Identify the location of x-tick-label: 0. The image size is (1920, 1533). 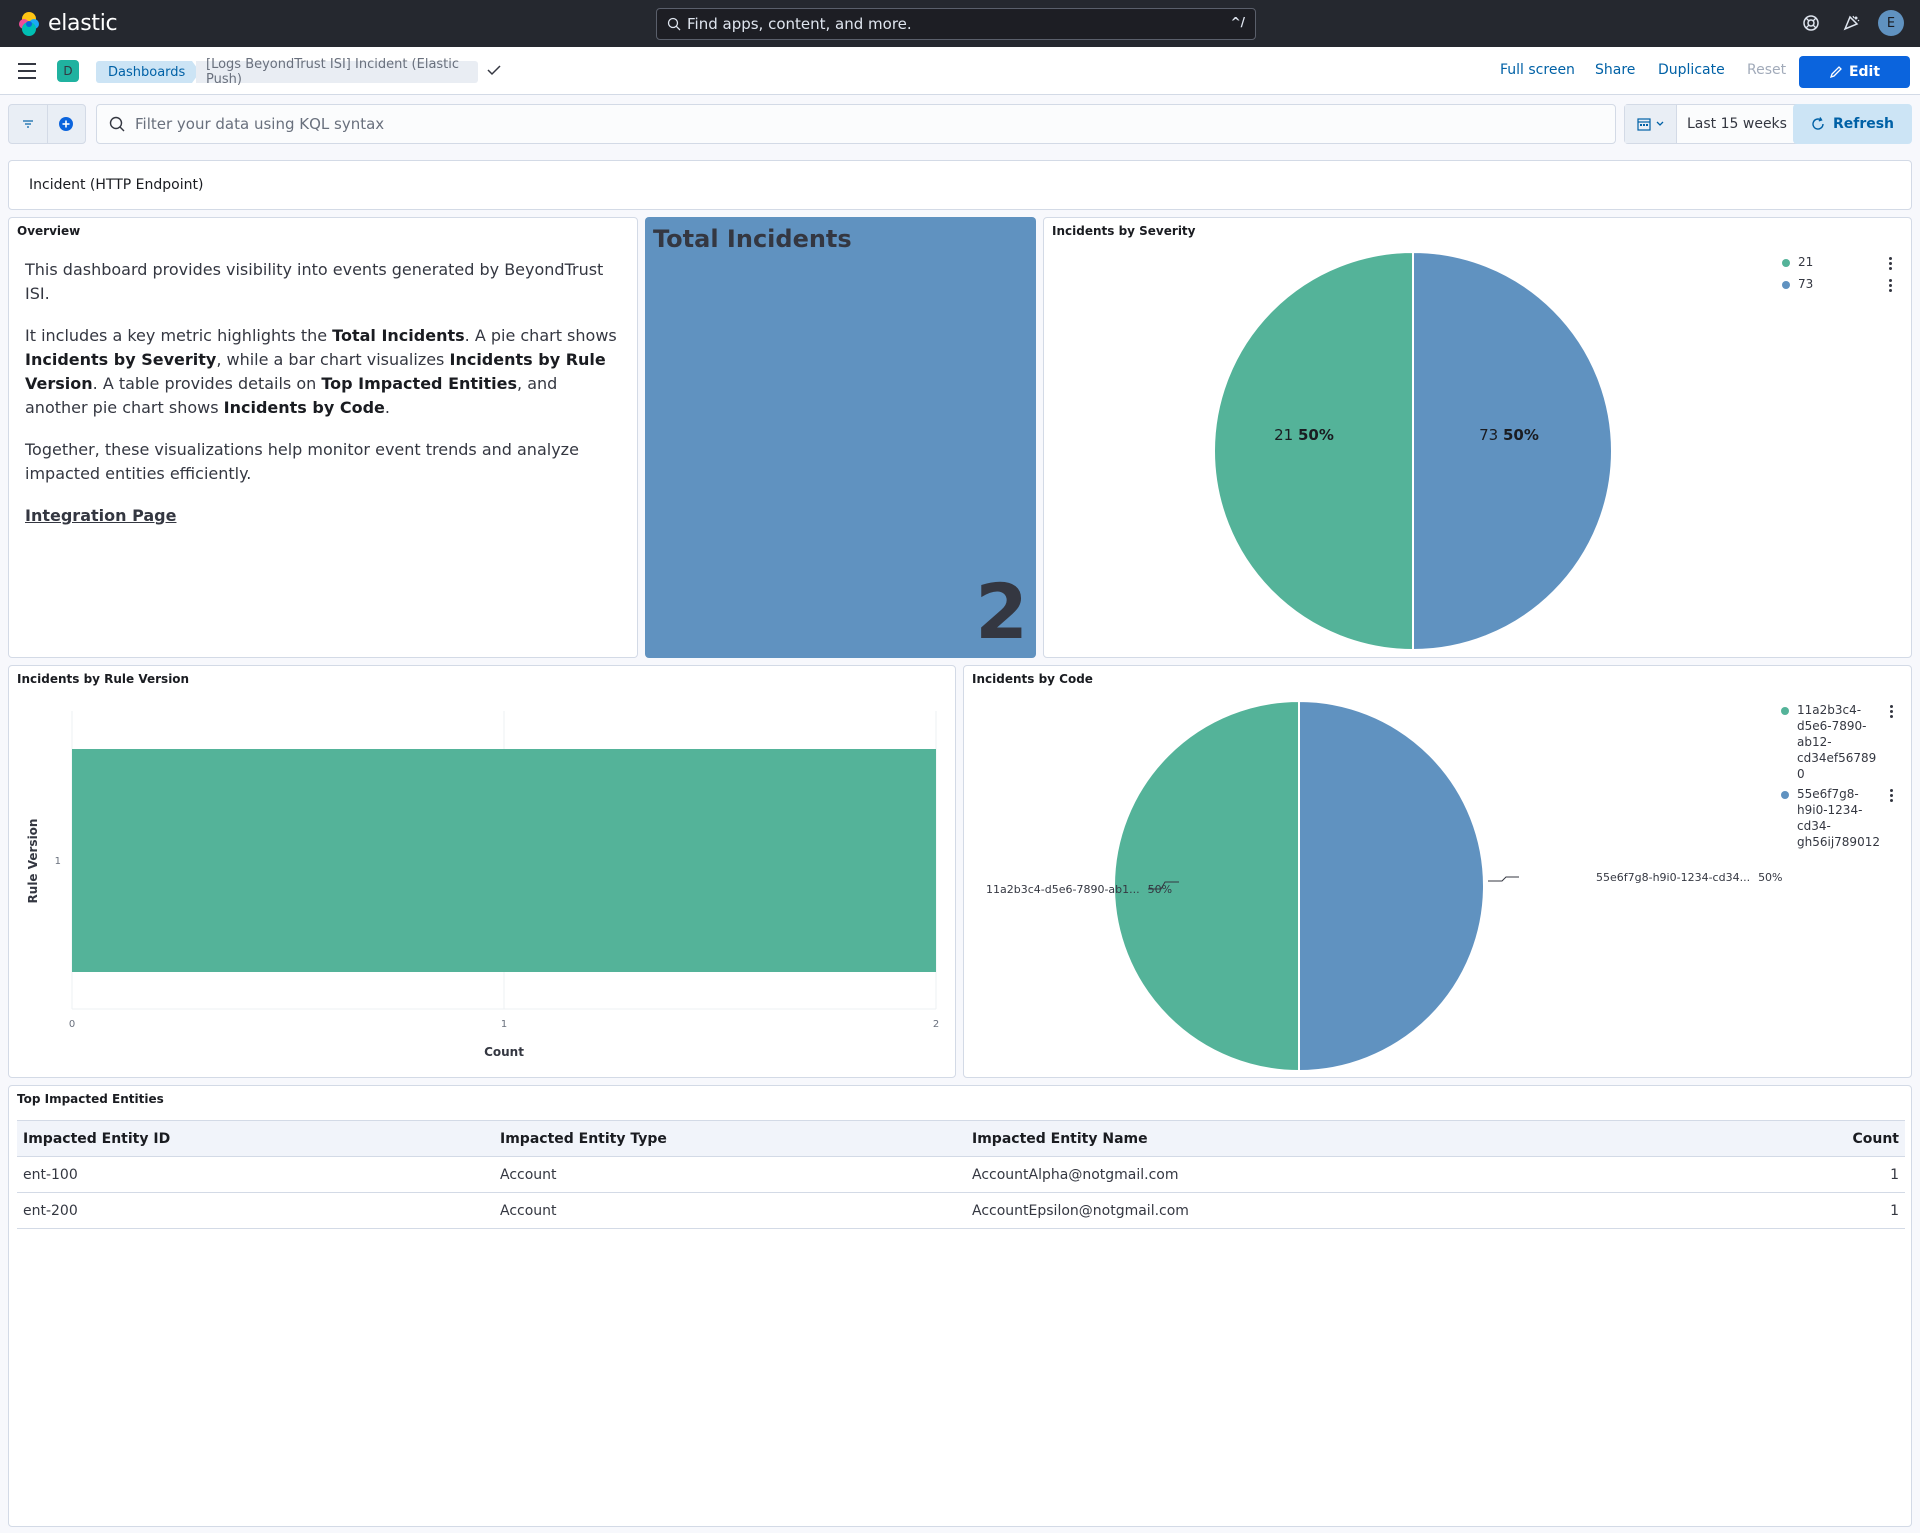
(72, 1024).